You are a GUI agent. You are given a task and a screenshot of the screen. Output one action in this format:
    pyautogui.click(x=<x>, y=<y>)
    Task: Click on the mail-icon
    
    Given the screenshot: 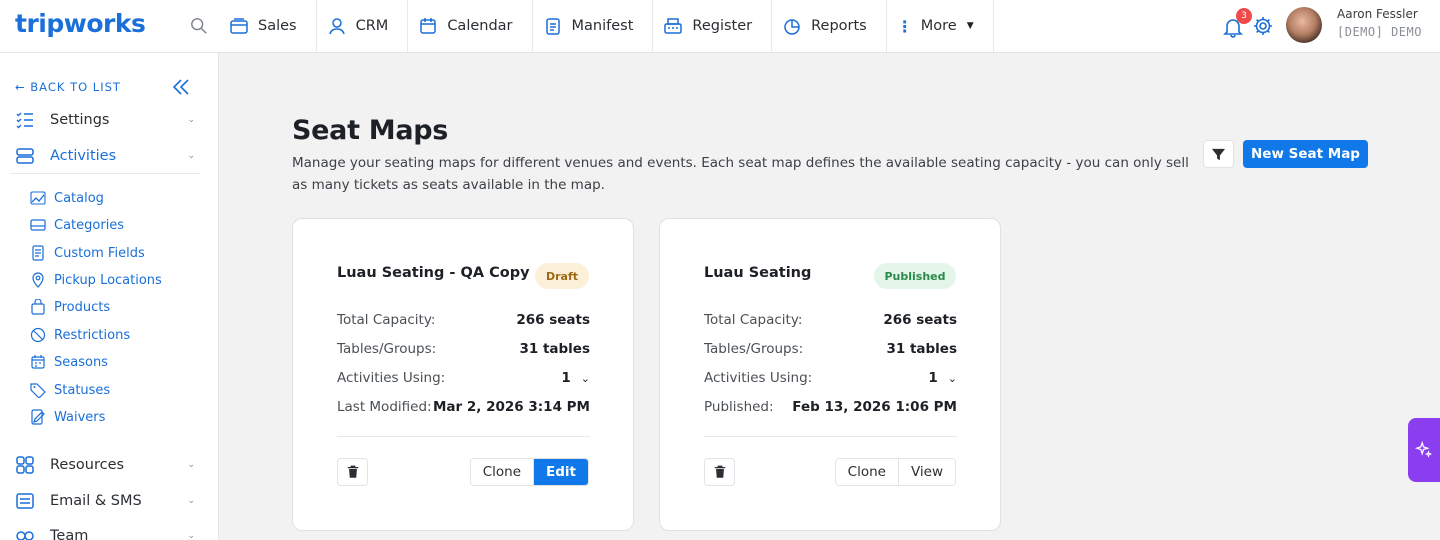 What is the action you would take?
    pyautogui.click(x=25, y=501)
    